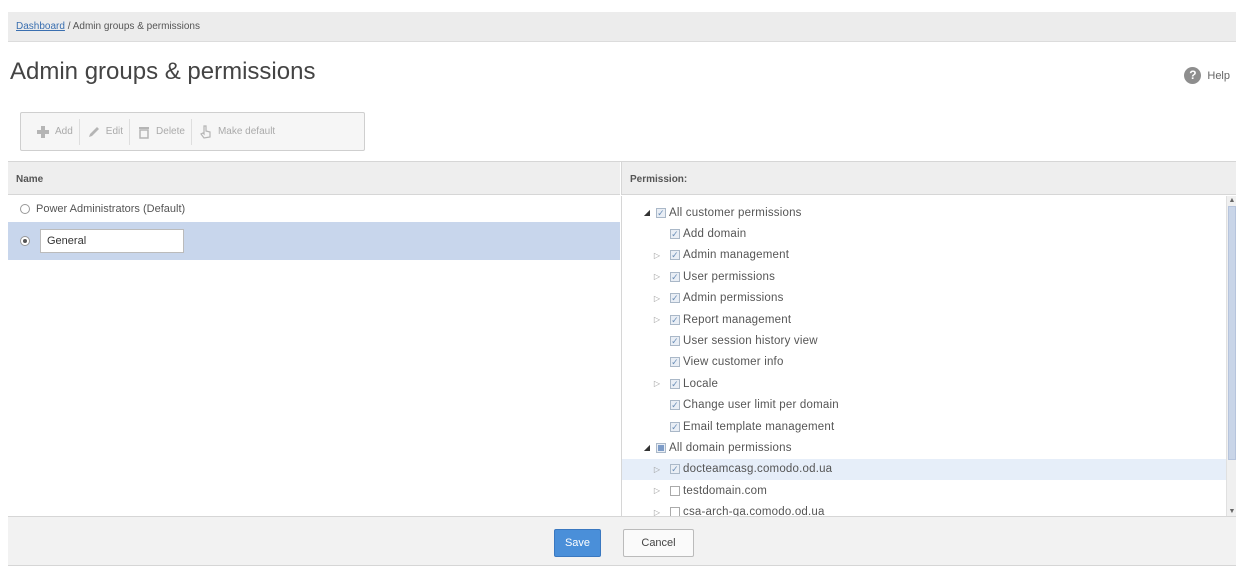  I want to click on scroll-thumb, so click(1232, 333).